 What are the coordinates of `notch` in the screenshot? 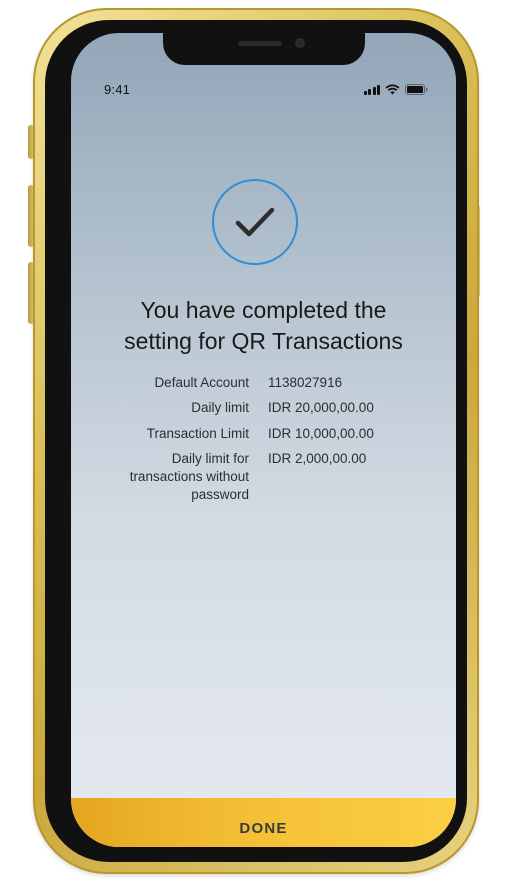 It's located at (264, 49).